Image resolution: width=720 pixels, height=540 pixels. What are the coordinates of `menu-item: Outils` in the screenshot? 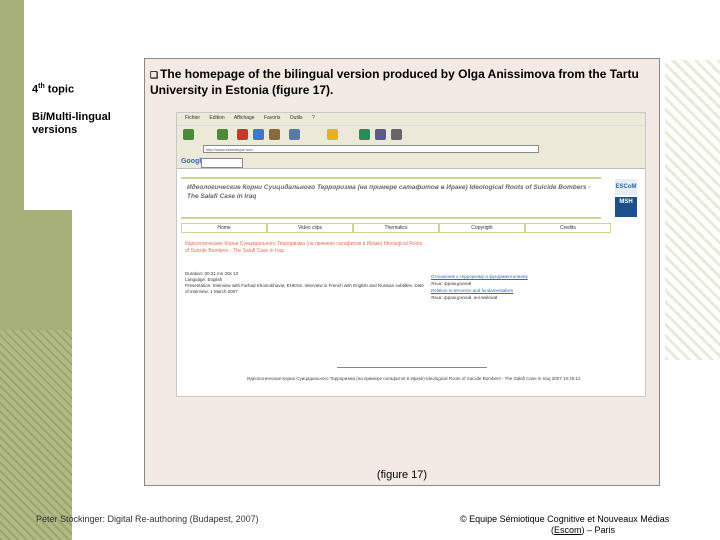 It's located at (296, 118).